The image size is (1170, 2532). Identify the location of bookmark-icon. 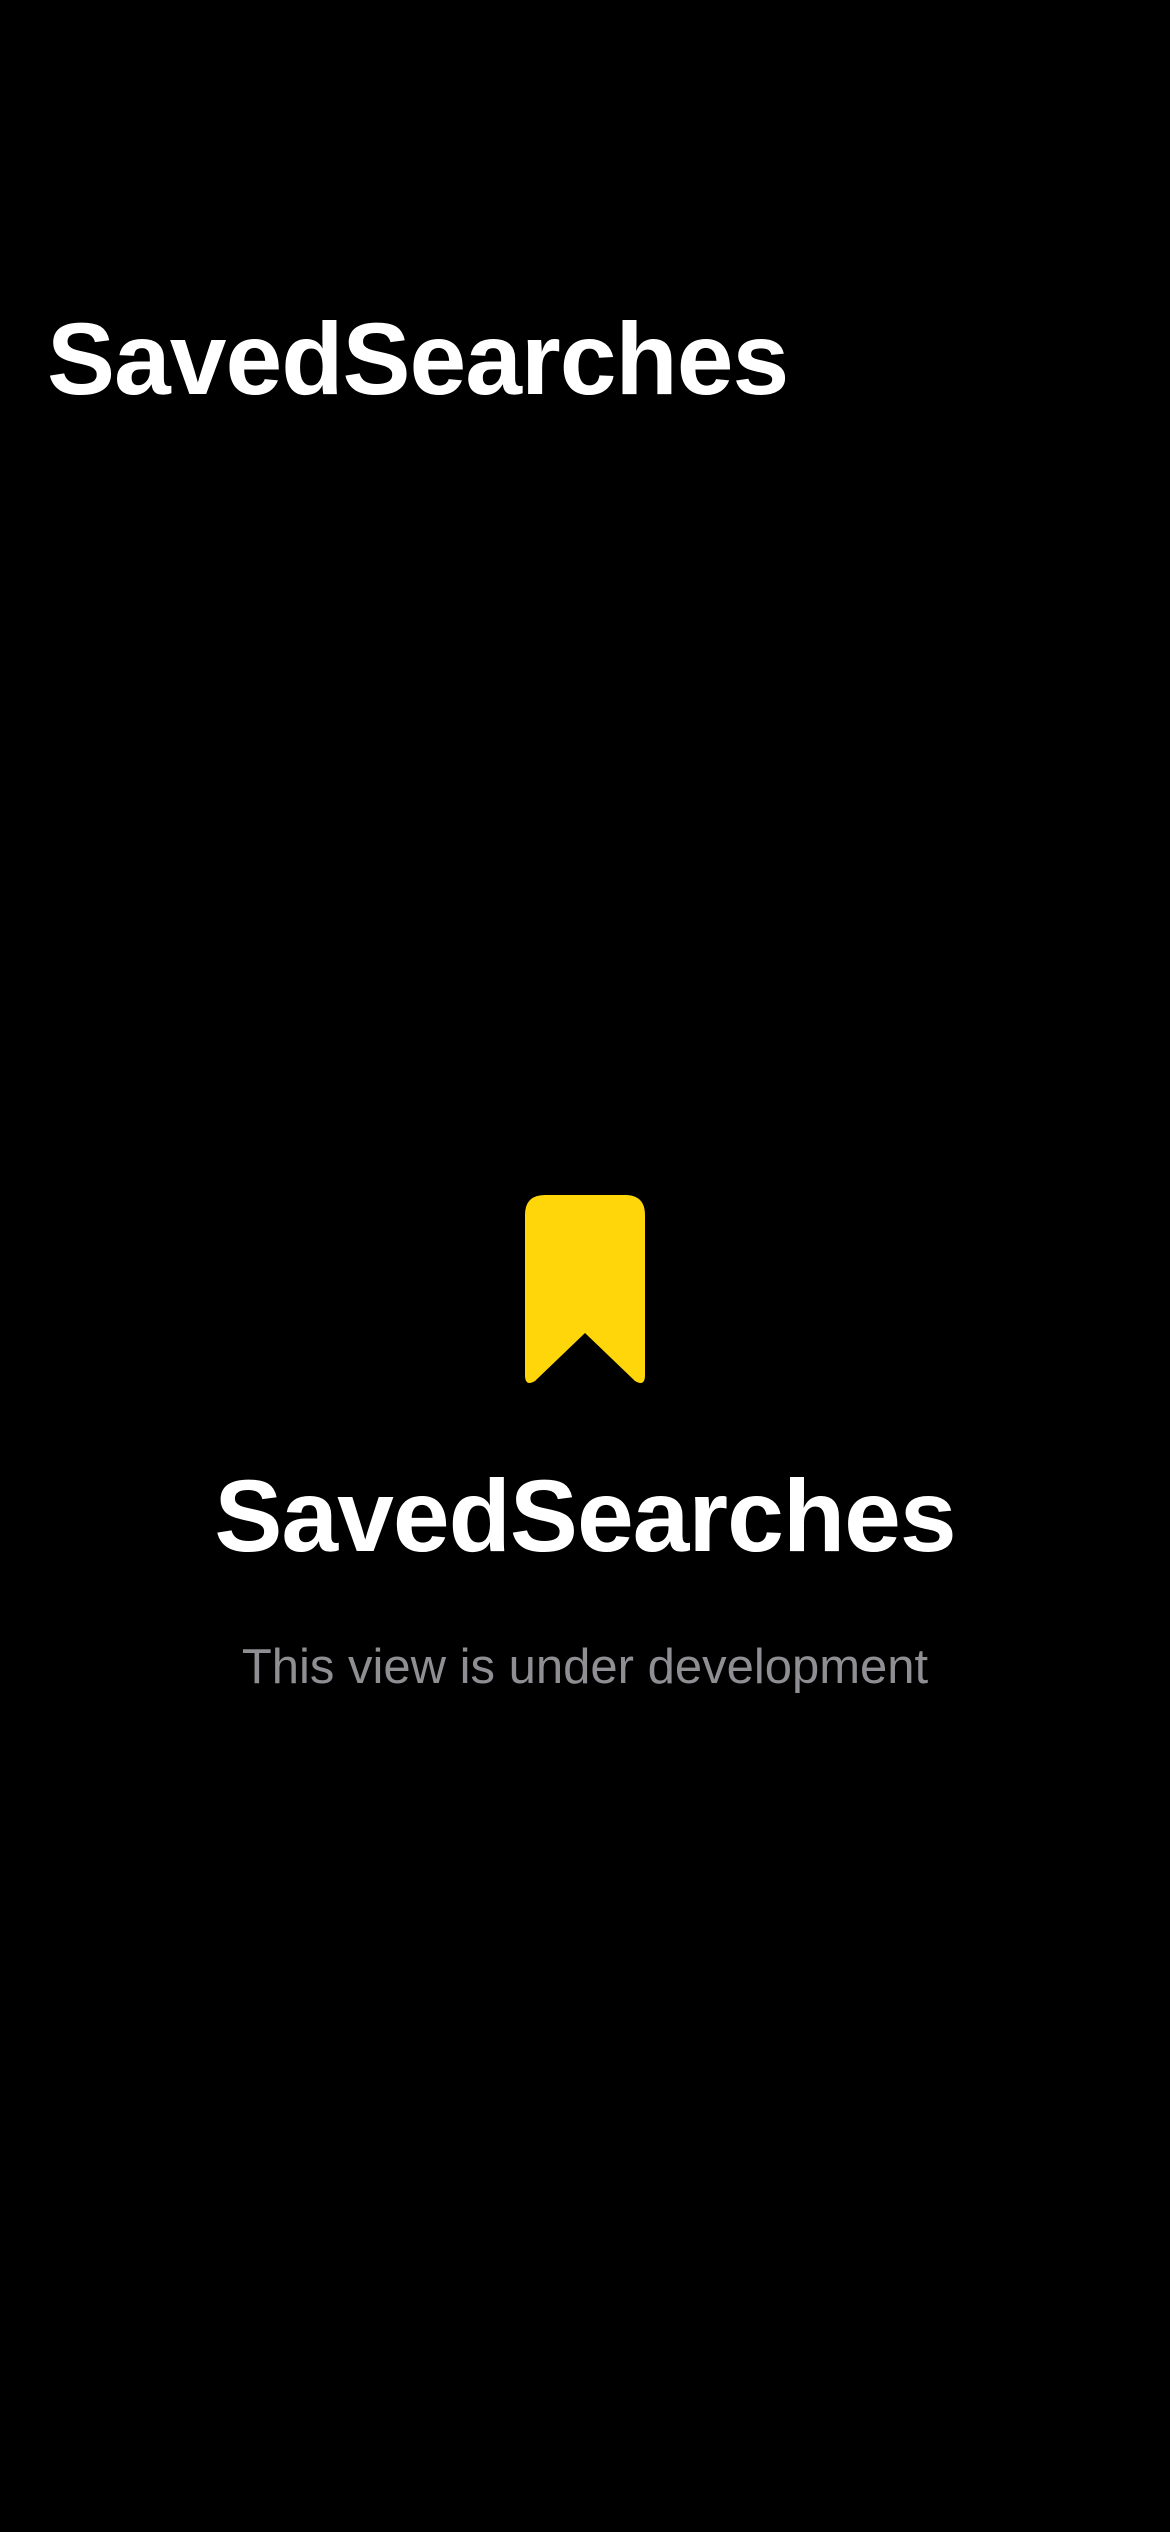
(585, 1289).